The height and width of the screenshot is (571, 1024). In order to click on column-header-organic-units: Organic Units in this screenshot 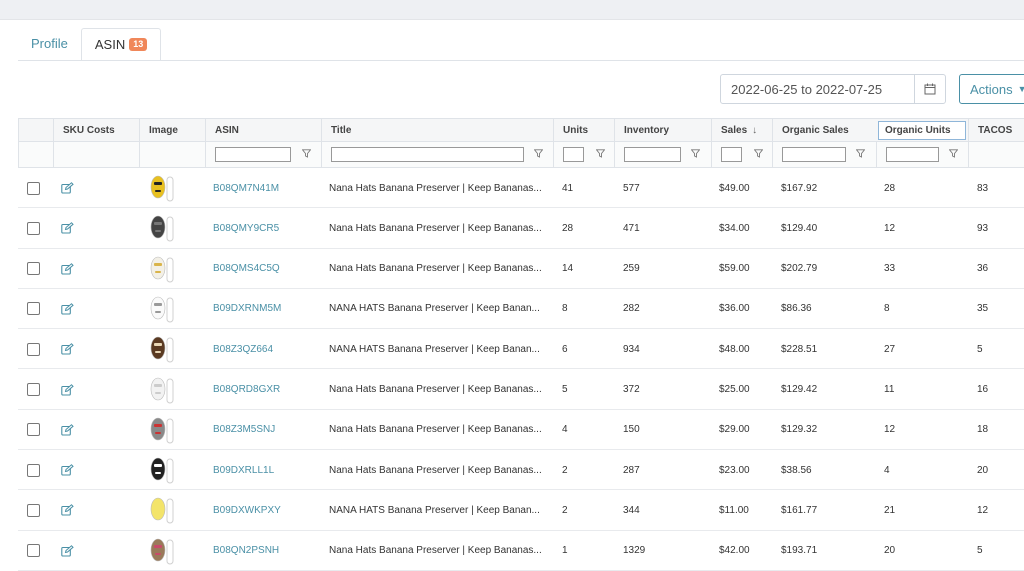, I will do `click(922, 130)`.